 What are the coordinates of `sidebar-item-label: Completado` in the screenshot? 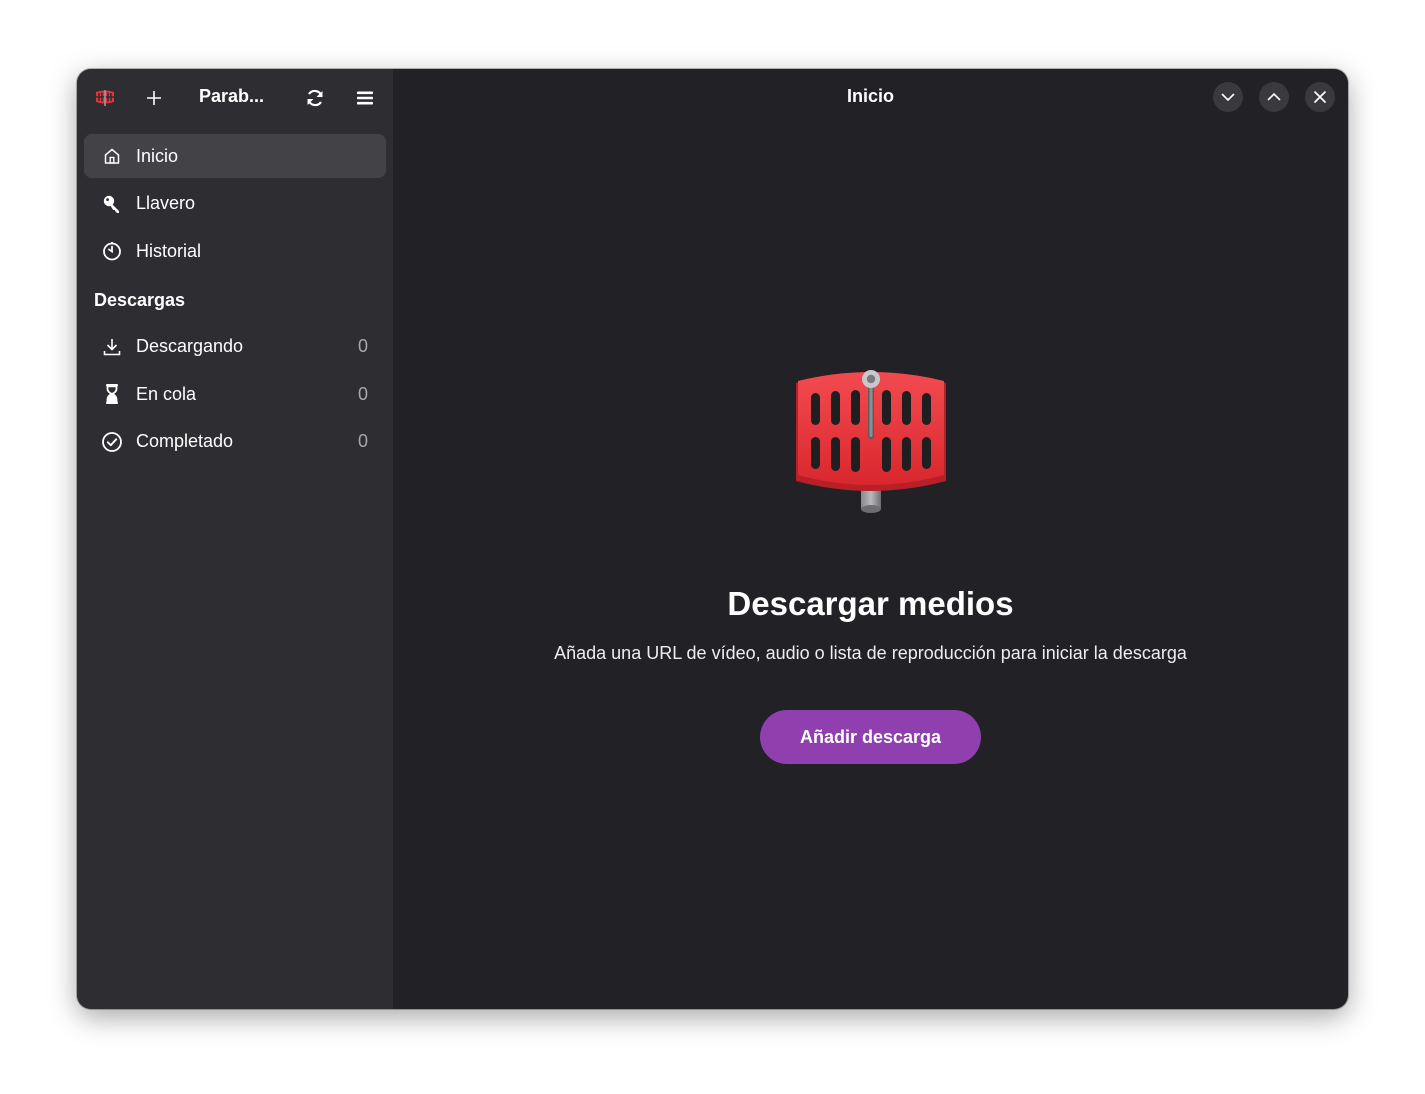 It's located at (185, 441).